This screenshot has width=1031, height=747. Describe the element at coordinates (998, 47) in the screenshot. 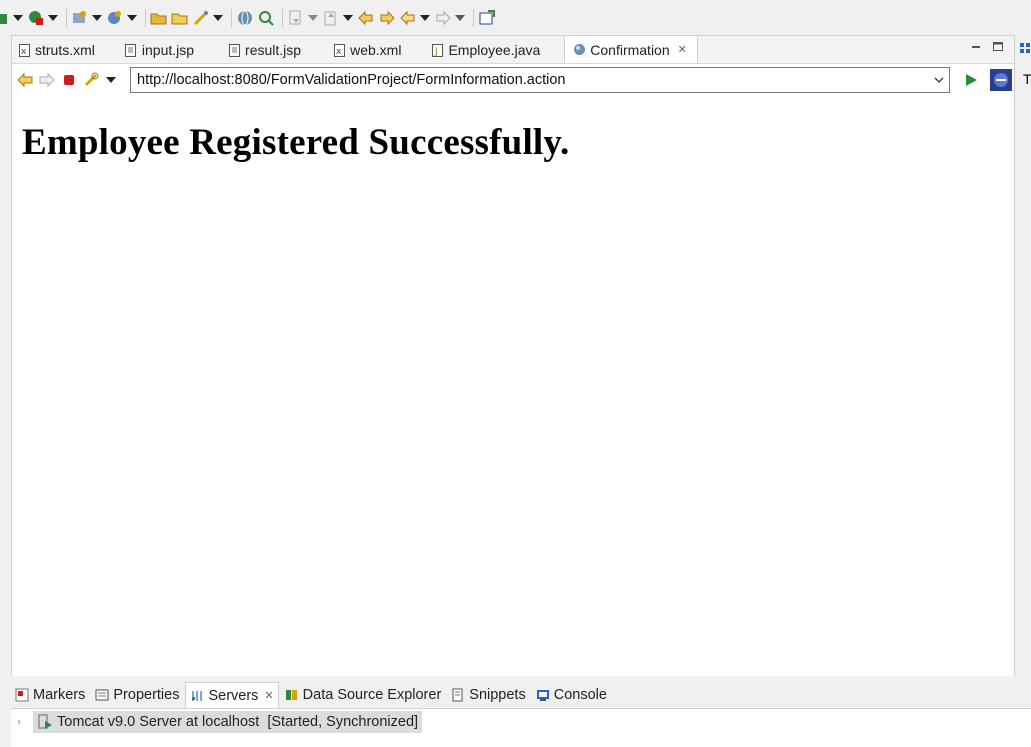

I see `maximize-icon` at that location.